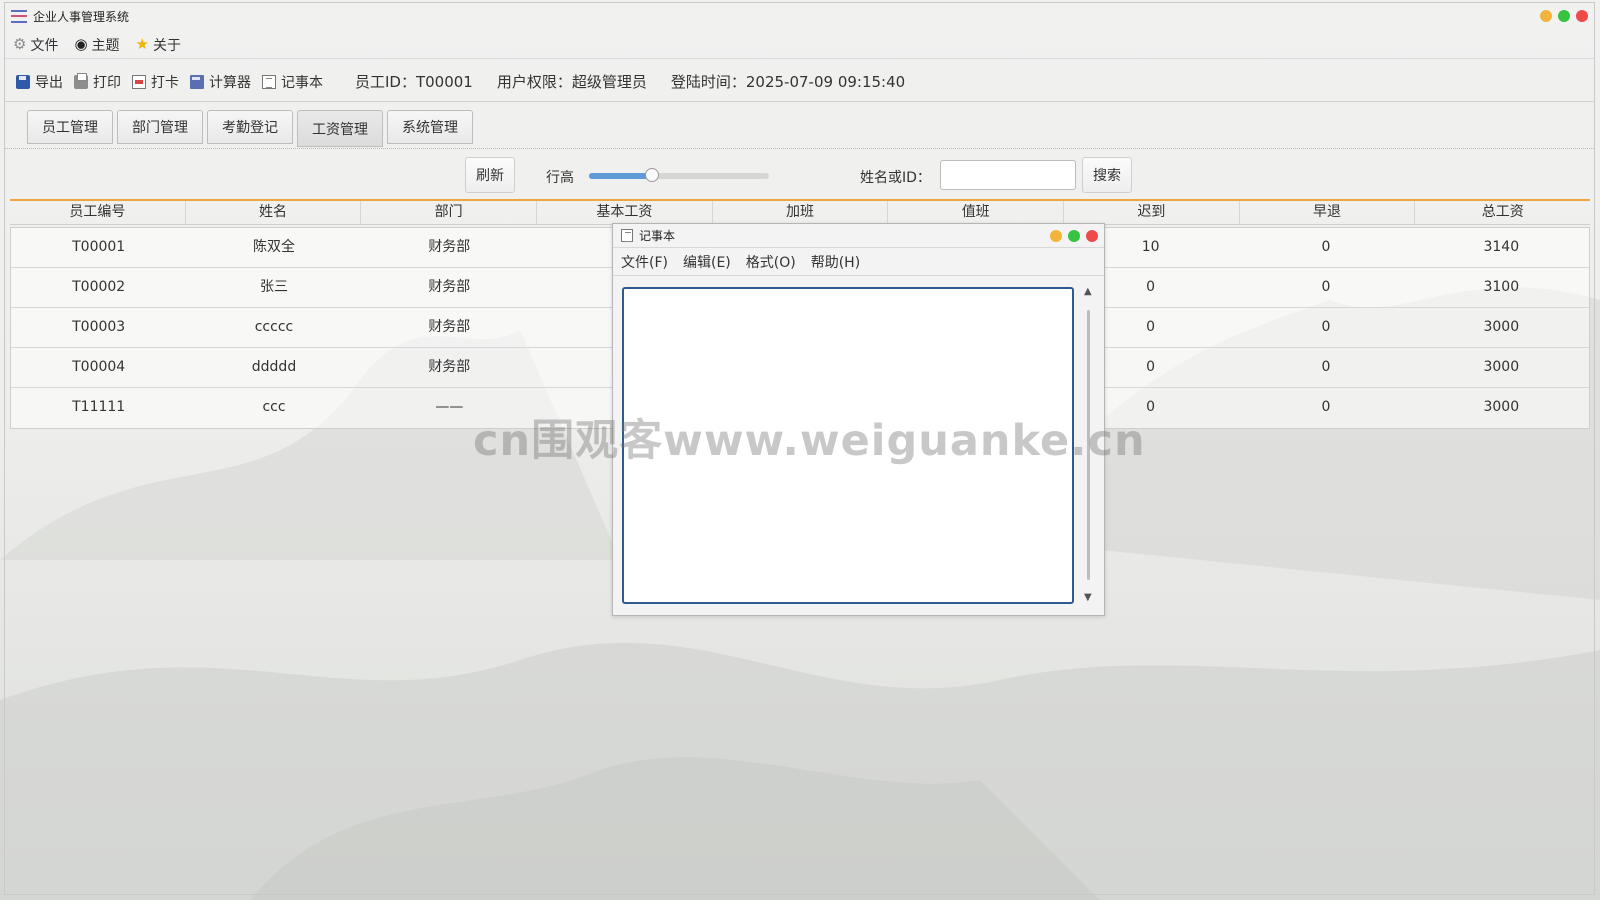 This screenshot has height=900, width=1600. Describe the element at coordinates (1502, 212) in the screenshot. I see `column-header: 总工资` at that location.